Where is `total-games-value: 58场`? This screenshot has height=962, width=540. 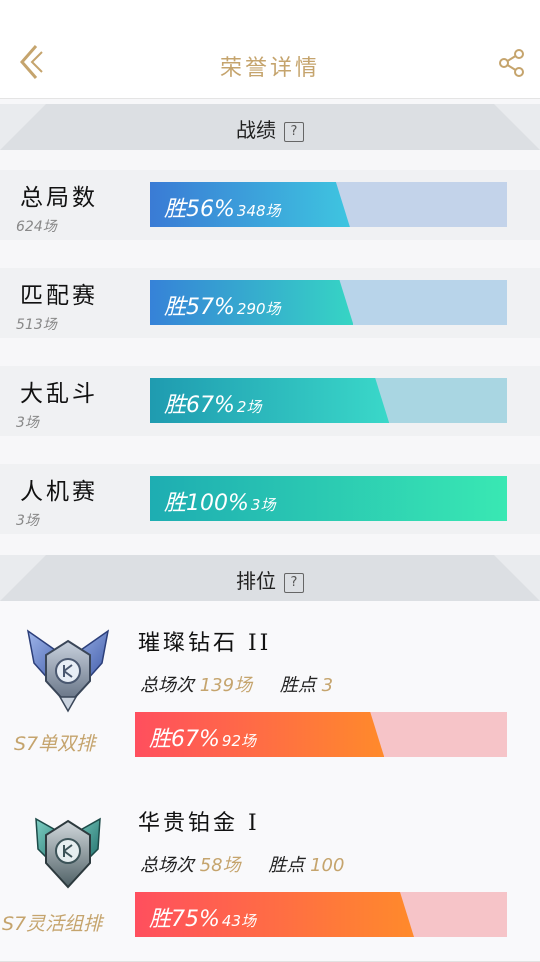 total-games-value: 58场 is located at coordinates (220, 865).